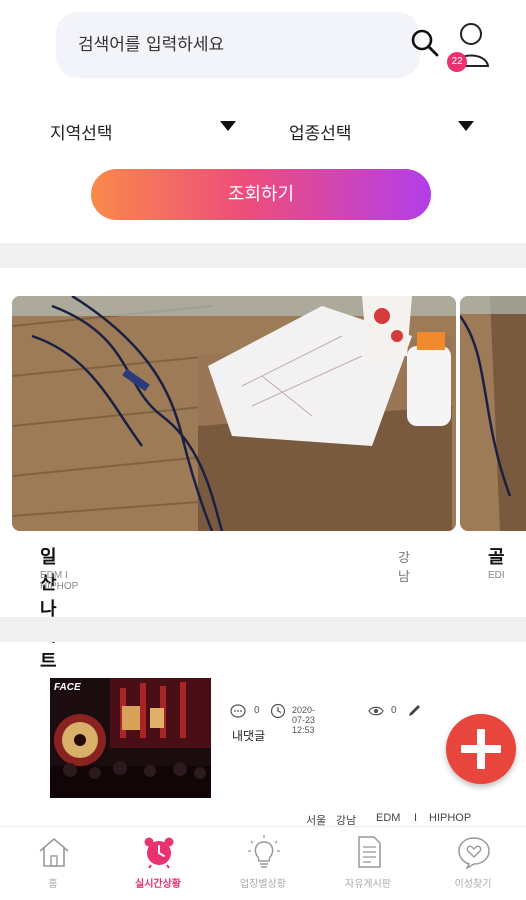  I want to click on nav-item-free-board: 자유게시판, so click(368, 863).